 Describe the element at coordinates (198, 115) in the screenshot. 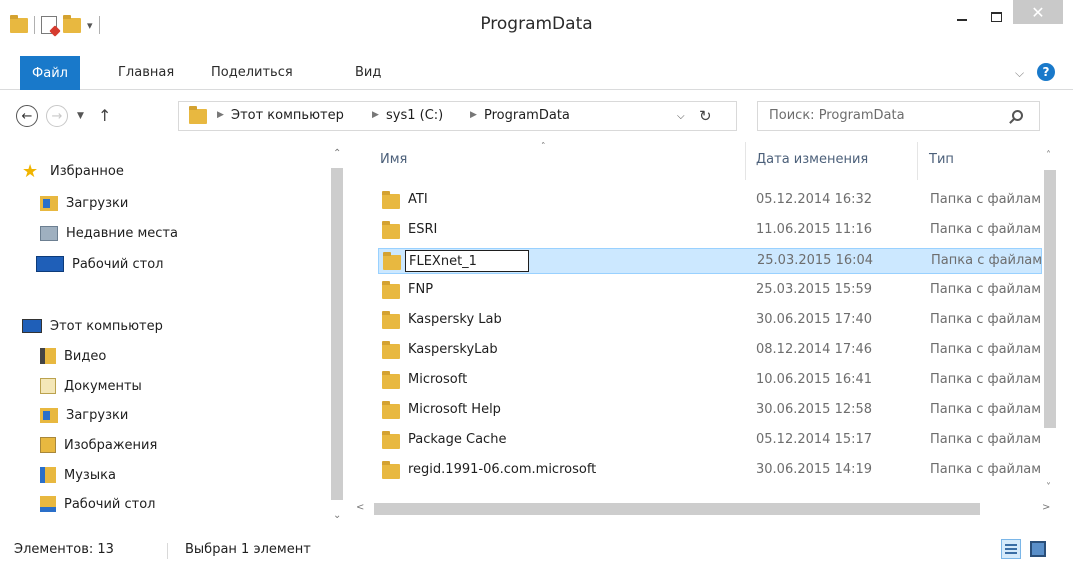

I see `address-folder-icon` at that location.